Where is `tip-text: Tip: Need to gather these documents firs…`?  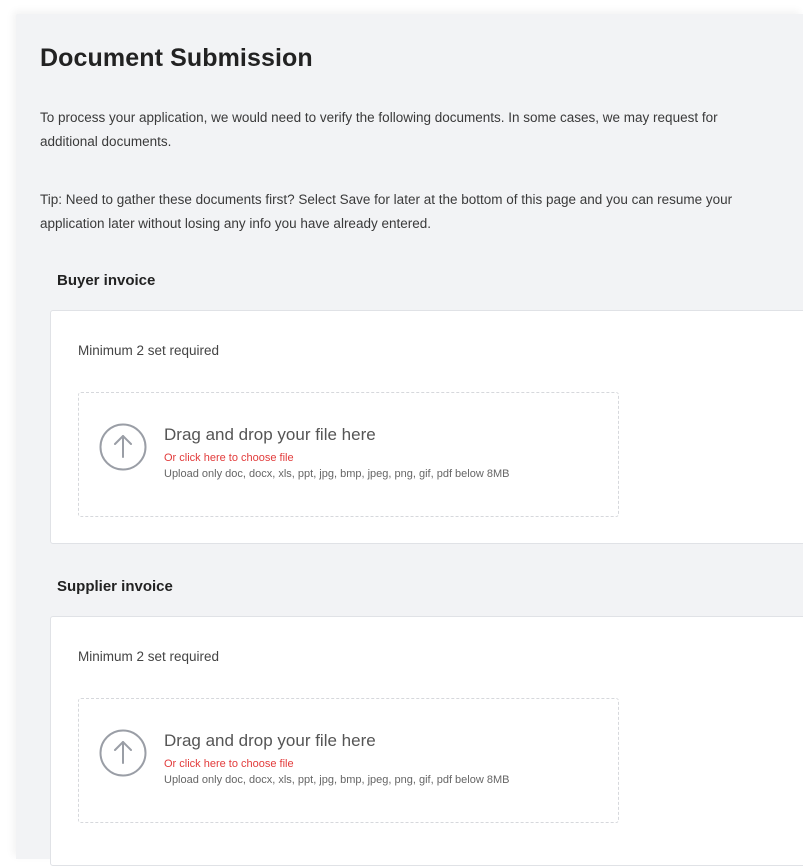
tip-text: Tip: Need to gather these documents firs… is located at coordinates (386, 211).